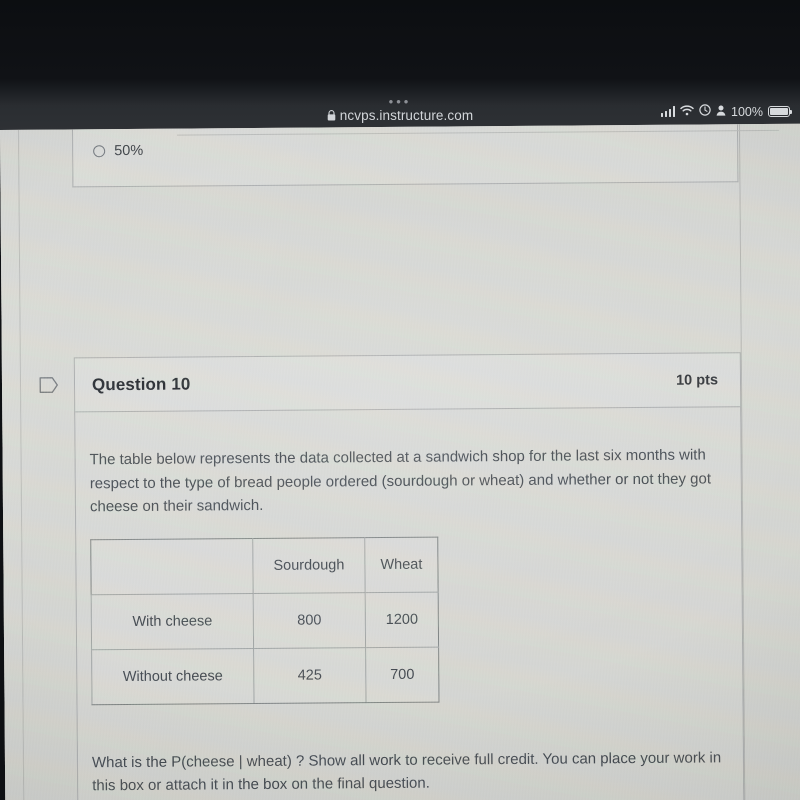 This screenshot has height=800, width=800. What do you see at coordinates (309, 620) in the screenshot?
I see `table-cell-withcheese-sourdough: 800` at bounding box center [309, 620].